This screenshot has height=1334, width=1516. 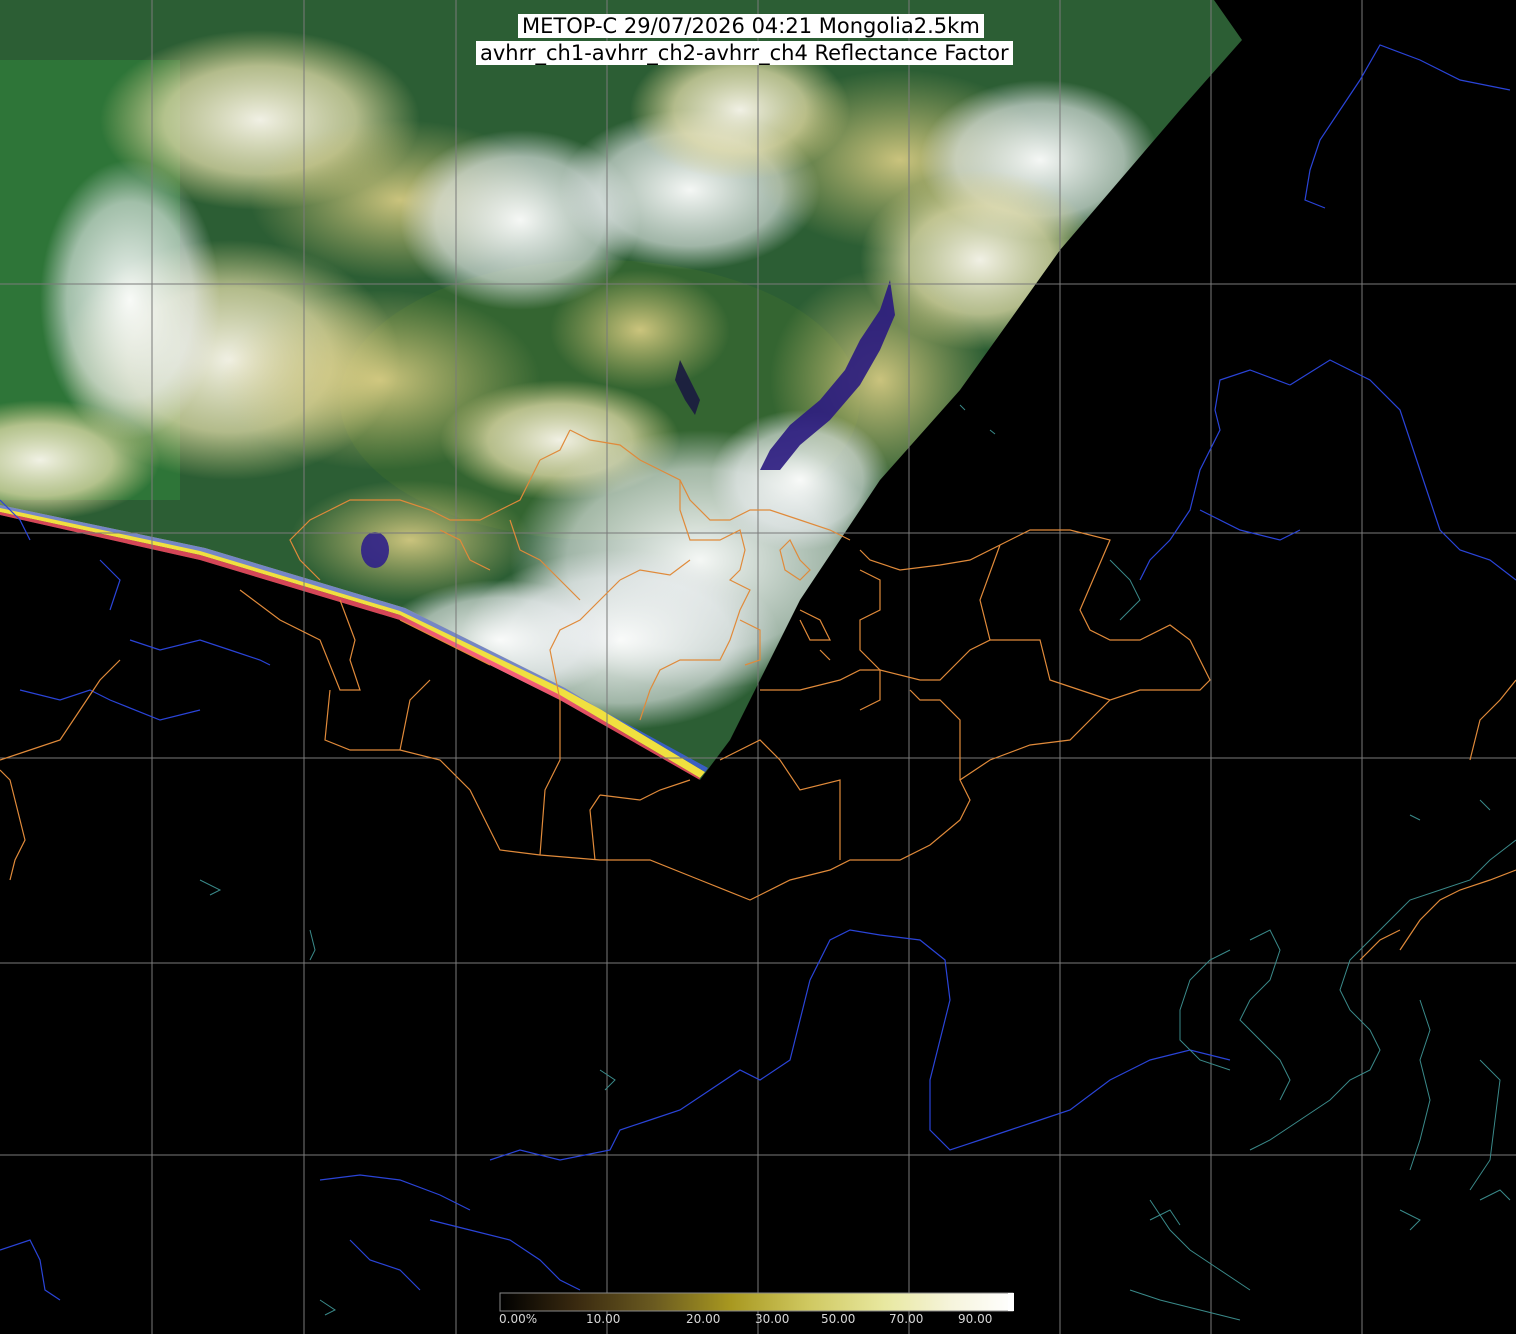 I want to click on colorbar-label-2: 20.00, so click(x=703, y=1319).